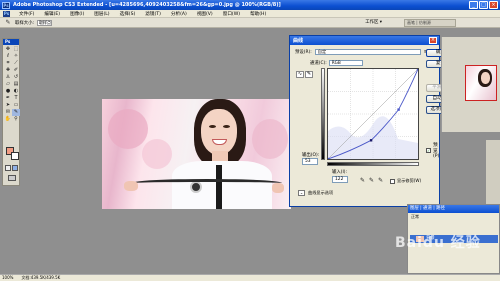 The width and height of the screenshot is (500, 281). I want to click on gray-point-eyedropper-icon: ✎, so click(371, 180).